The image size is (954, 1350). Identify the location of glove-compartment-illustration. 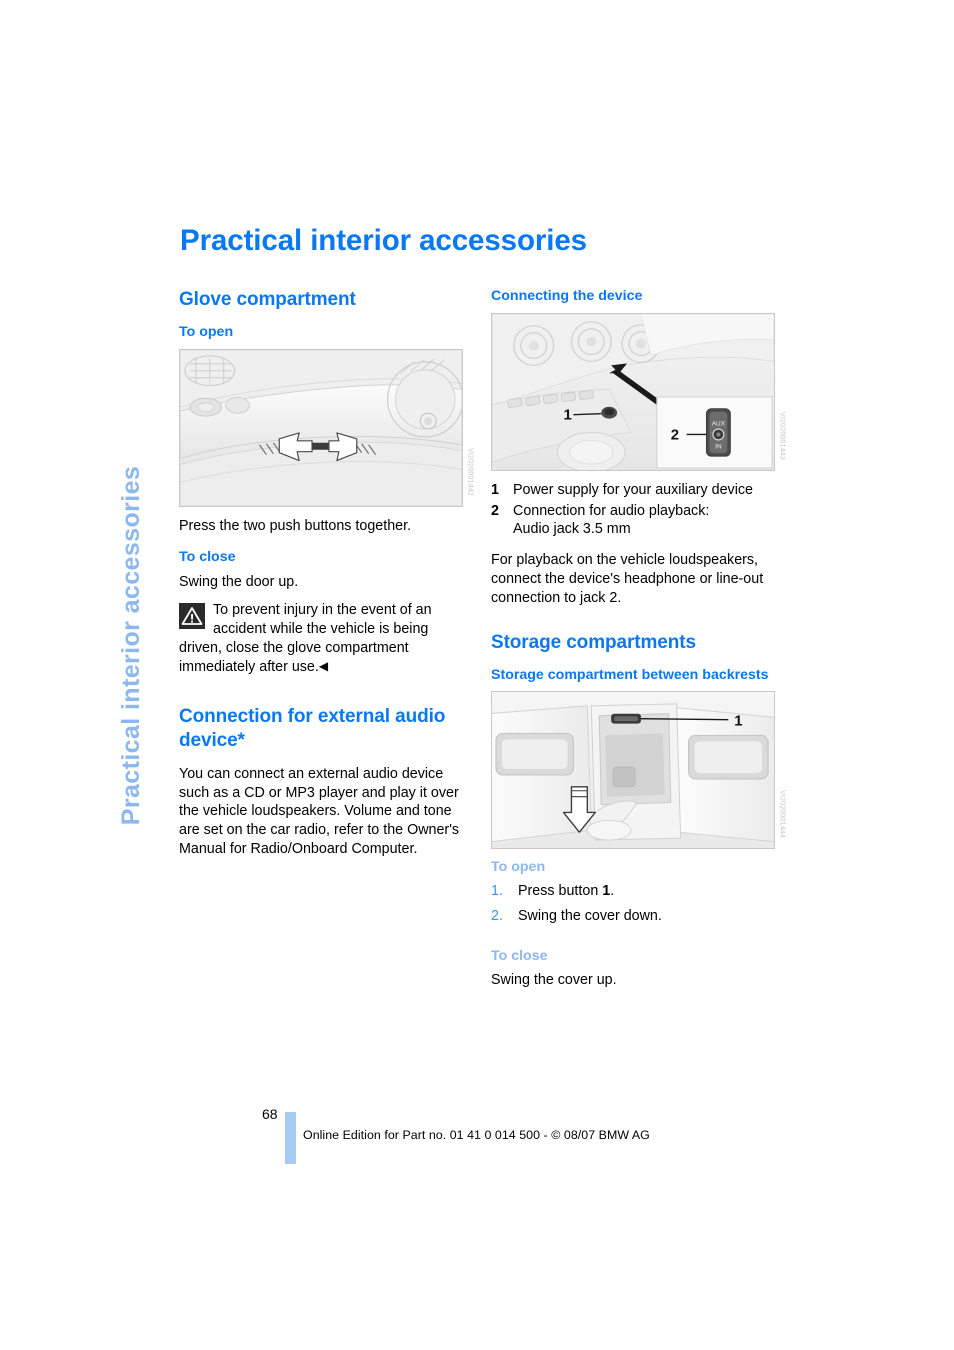
(321, 427).